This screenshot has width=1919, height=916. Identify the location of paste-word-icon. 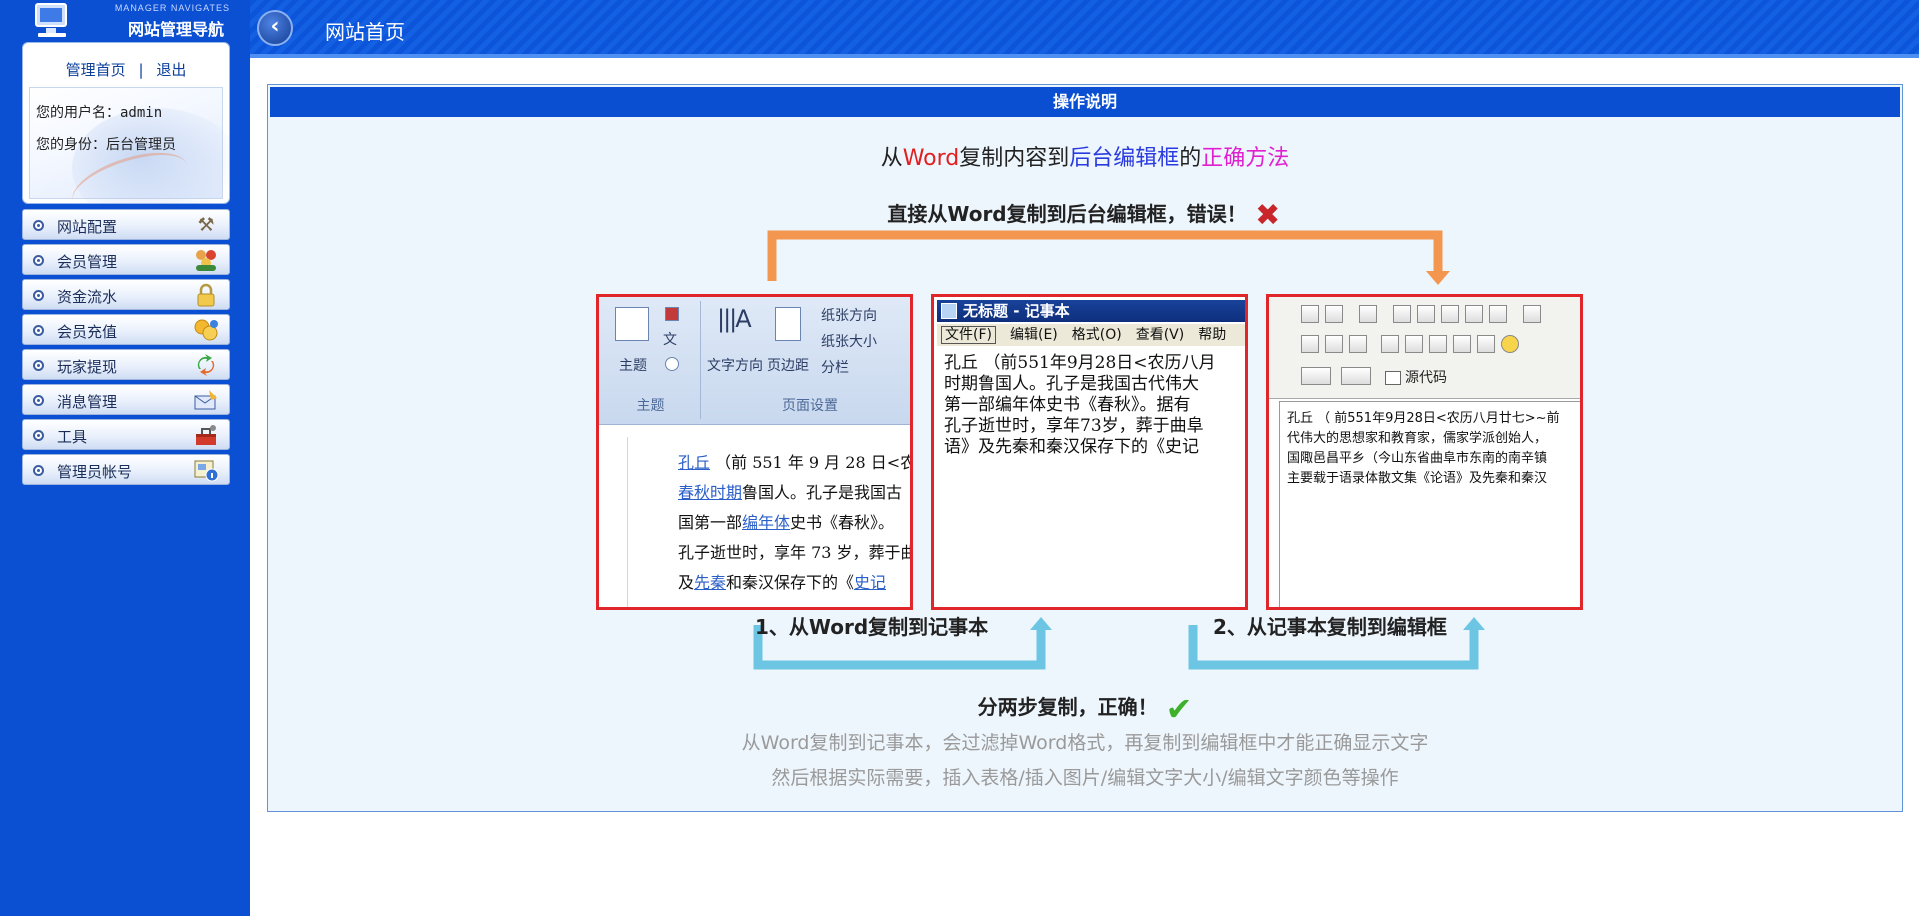
(1498, 314).